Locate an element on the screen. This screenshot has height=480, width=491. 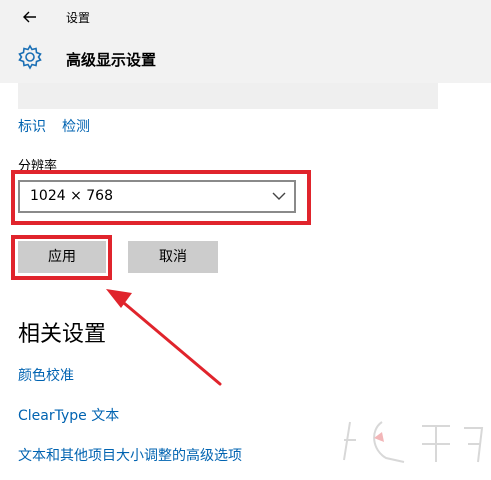
related-settings-heading: 相关设置 is located at coordinates (62, 334).